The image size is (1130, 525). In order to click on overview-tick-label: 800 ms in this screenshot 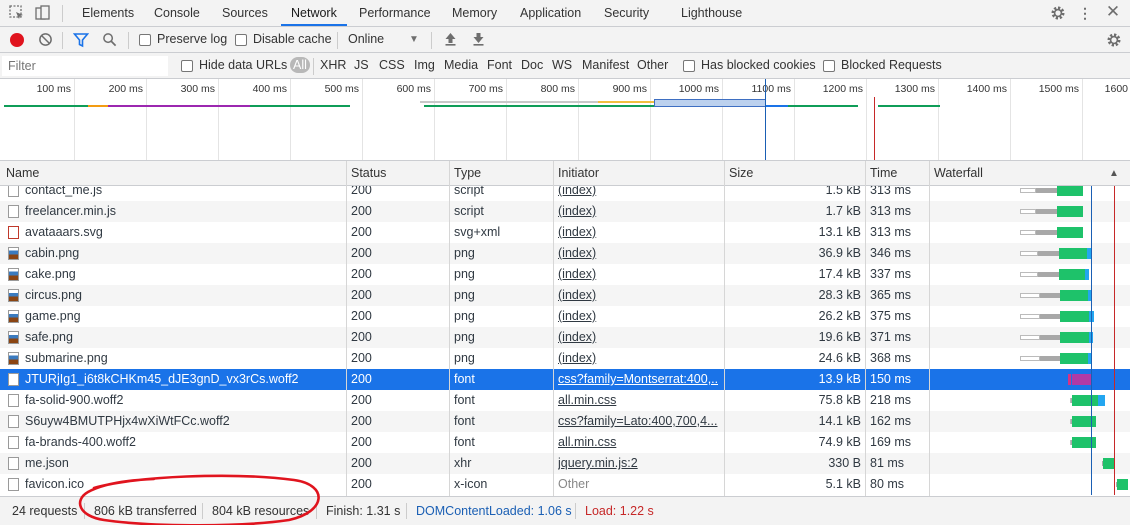, I will do `click(557, 89)`.